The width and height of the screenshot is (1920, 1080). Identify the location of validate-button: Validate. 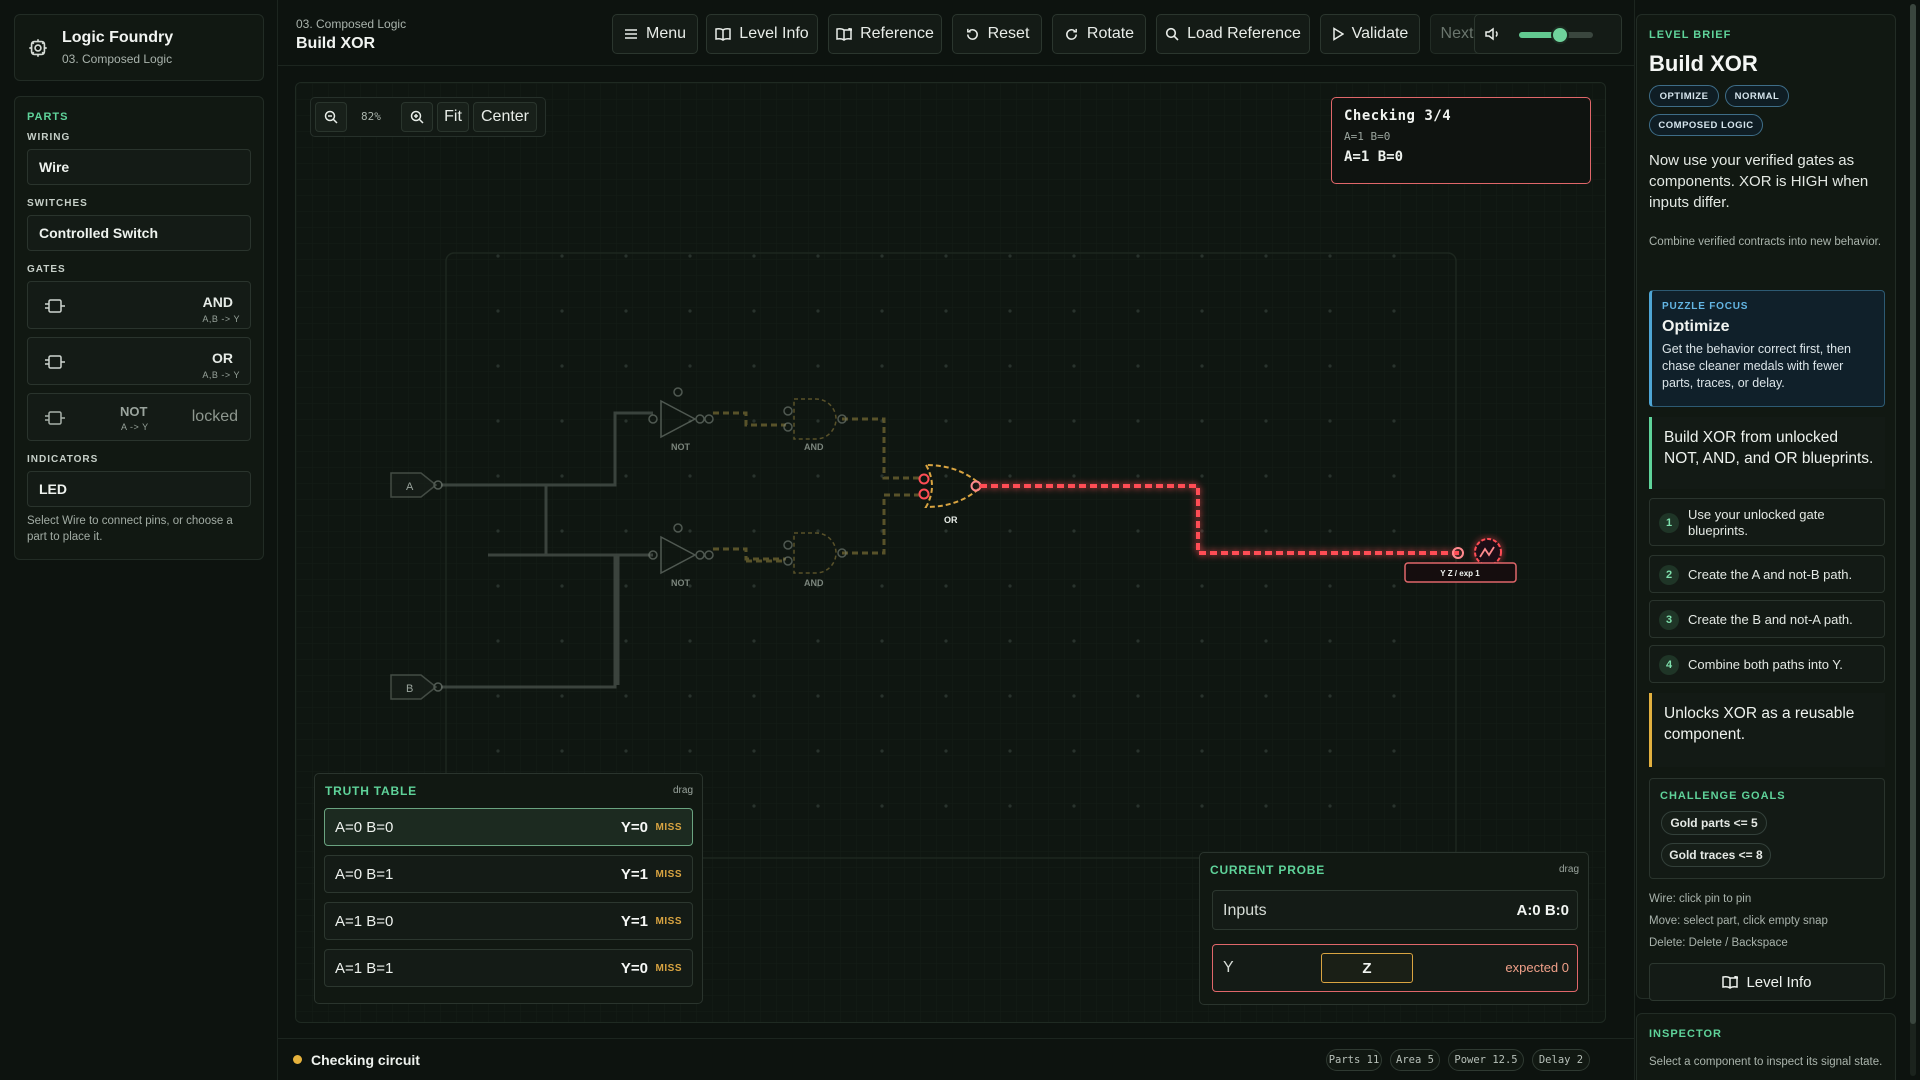
(1370, 34).